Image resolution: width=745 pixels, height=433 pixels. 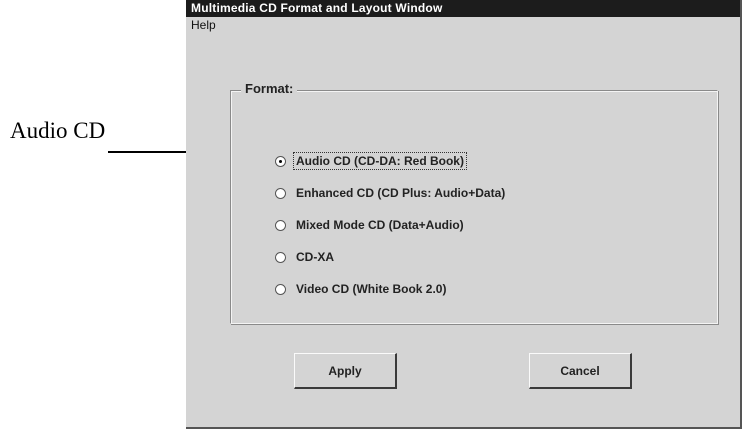 I want to click on window-title: Multimedia CD Format and Layout Window, so click(x=463, y=8).